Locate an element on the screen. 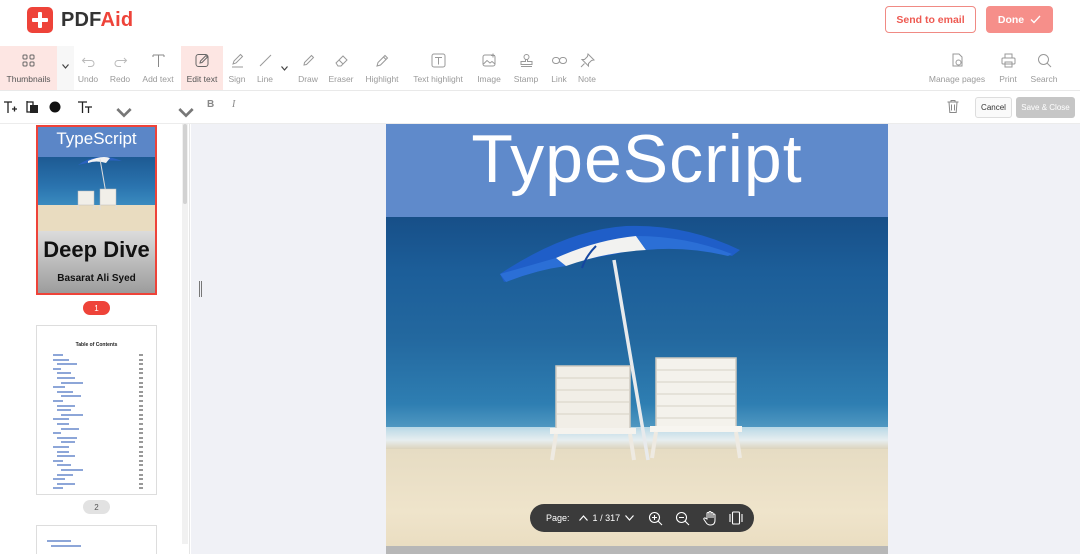 Image resolution: width=1080 pixels, height=554 pixels. text-size-button is located at coordinates (10, 107).